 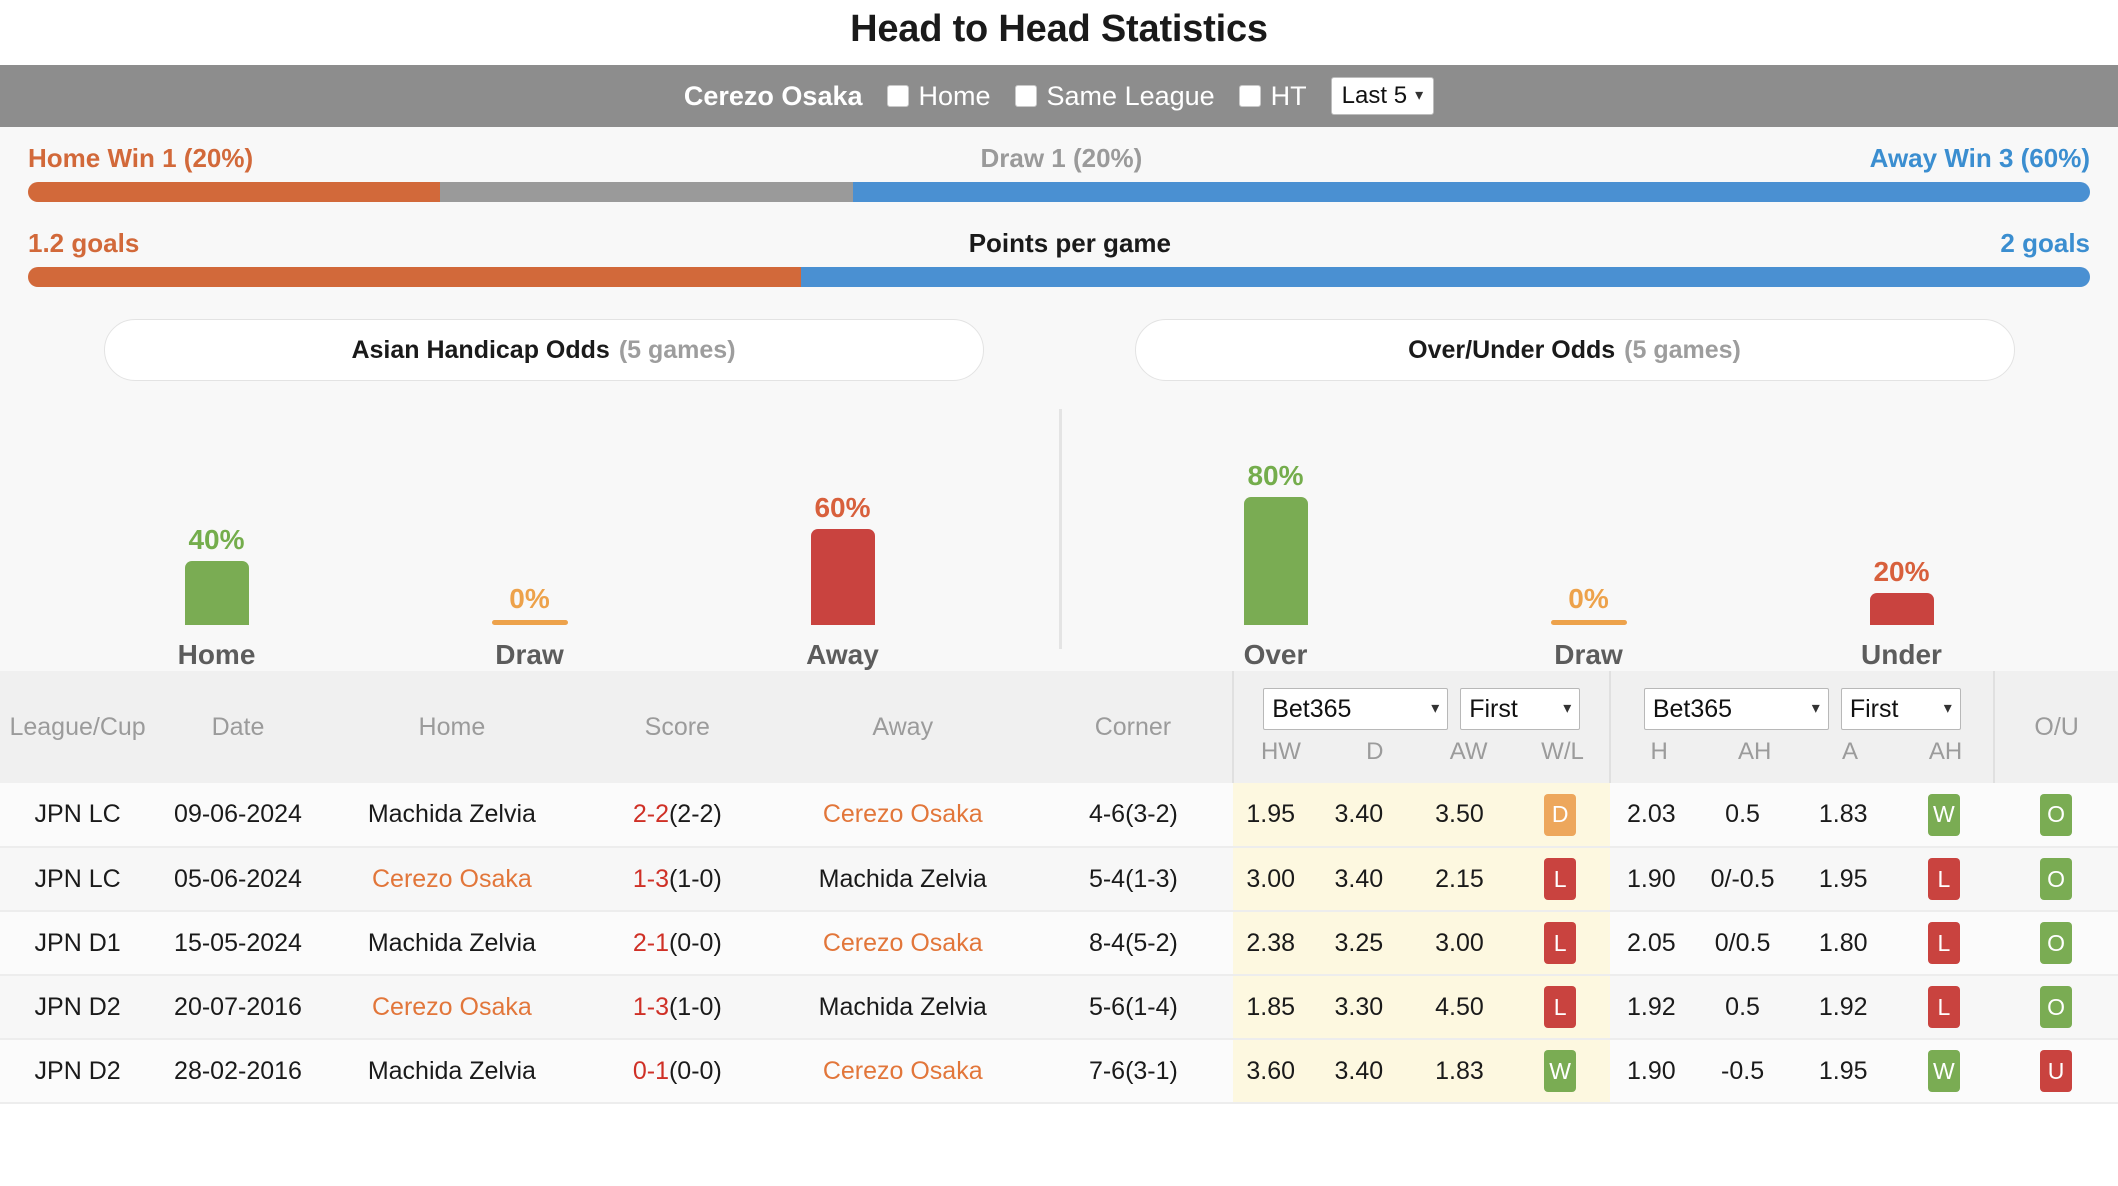 What do you see at coordinates (1979, 158) in the screenshot?
I see `away-win-label: Away Win 3 (60%)` at bounding box center [1979, 158].